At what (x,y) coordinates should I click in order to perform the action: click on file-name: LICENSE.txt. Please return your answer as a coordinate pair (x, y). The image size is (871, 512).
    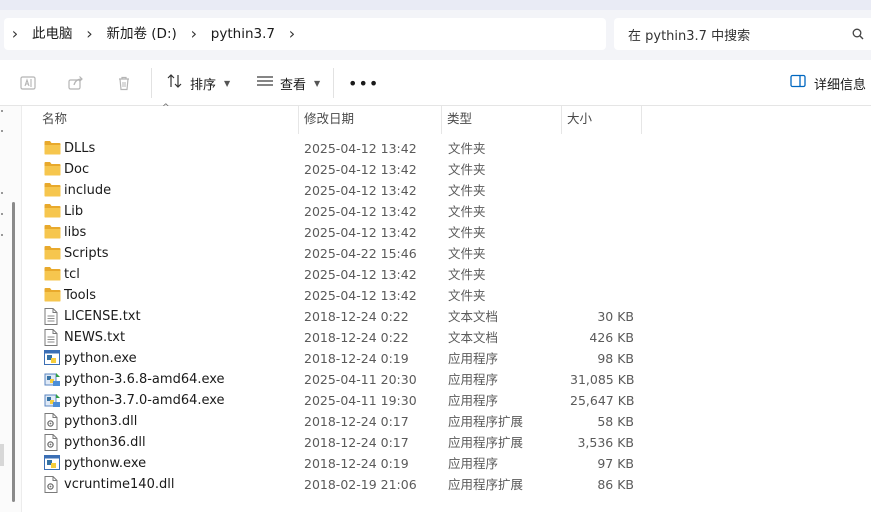
    Looking at the image, I should click on (102, 316).